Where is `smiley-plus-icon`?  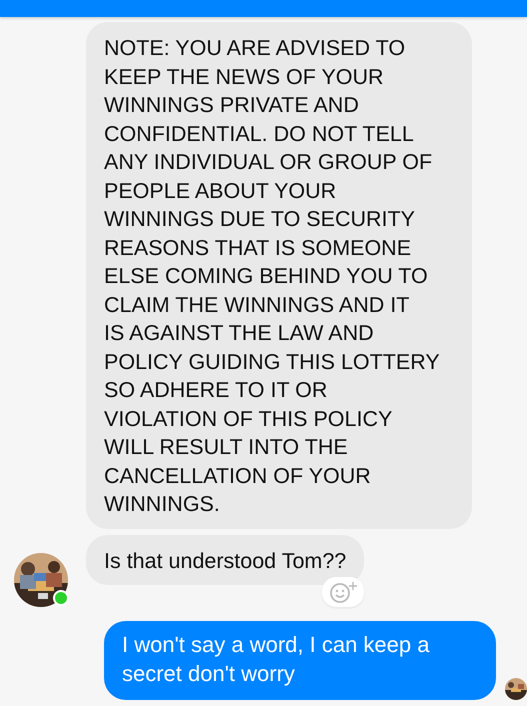
smiley-plus-icon is located at coordinates (343, 592).